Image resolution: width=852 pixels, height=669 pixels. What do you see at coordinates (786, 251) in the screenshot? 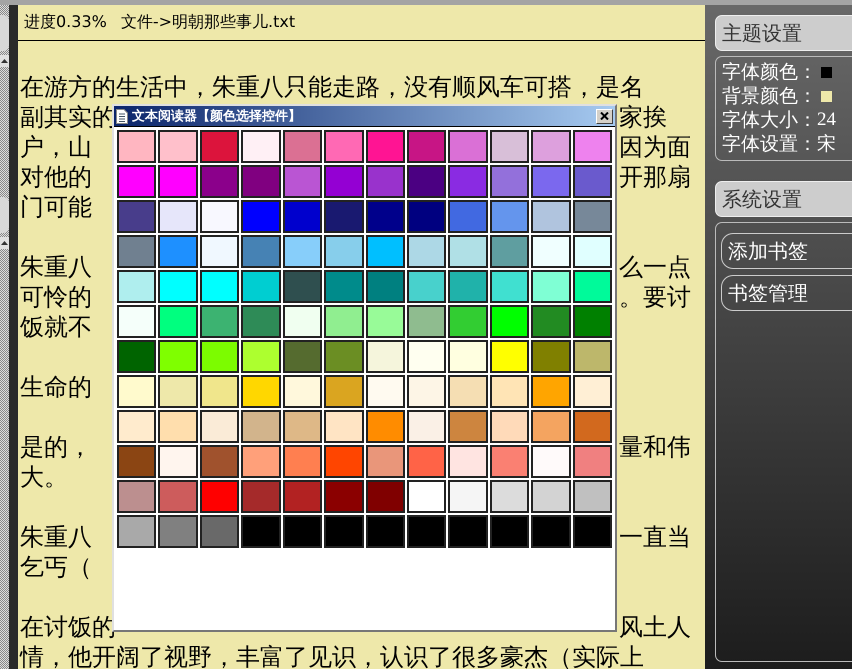
I see `bookmark-button: 添加书签` at bounding box center [786, 251].